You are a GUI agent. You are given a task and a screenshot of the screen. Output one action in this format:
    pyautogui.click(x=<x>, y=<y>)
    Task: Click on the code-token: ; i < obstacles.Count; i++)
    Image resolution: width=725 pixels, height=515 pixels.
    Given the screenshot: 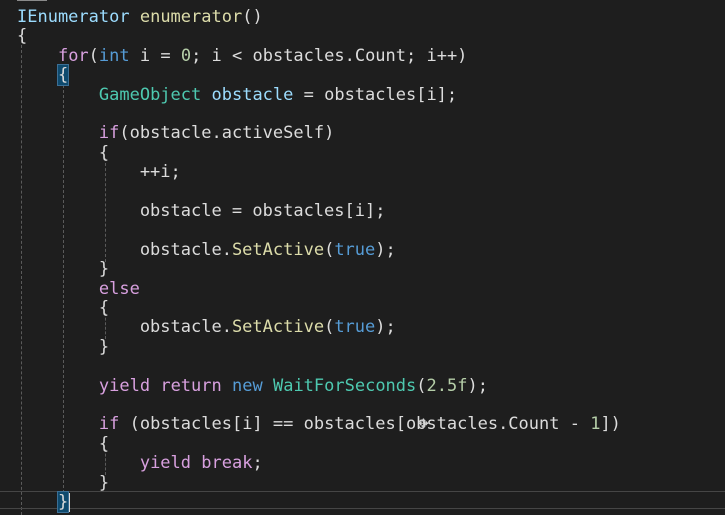 What is the action you would take?
    pyautogui.click(x=329, y=55)
    